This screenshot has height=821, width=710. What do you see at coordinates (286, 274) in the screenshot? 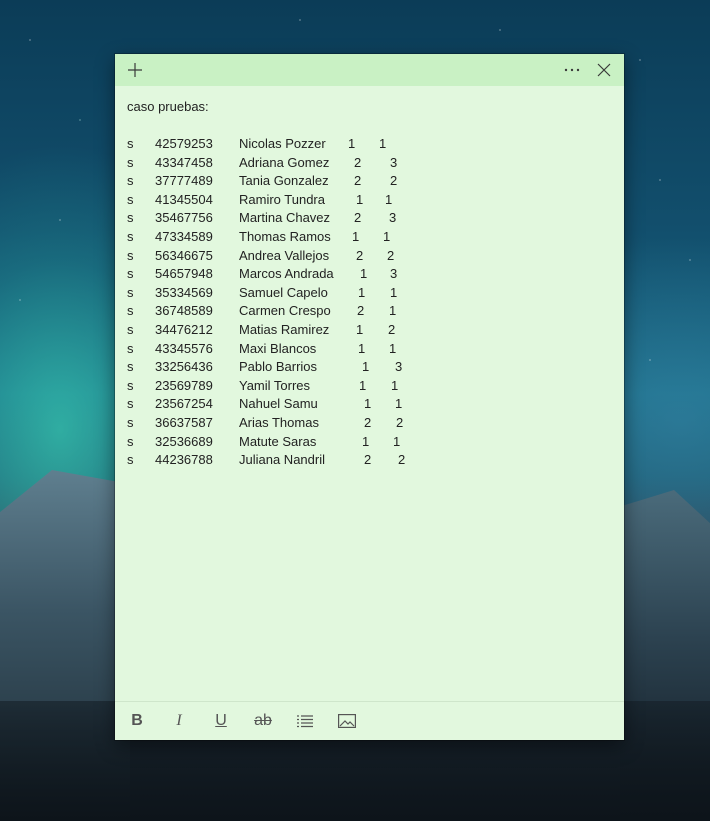
I see `row-name: Marcos Andrada` at bounding box center [286, 274].